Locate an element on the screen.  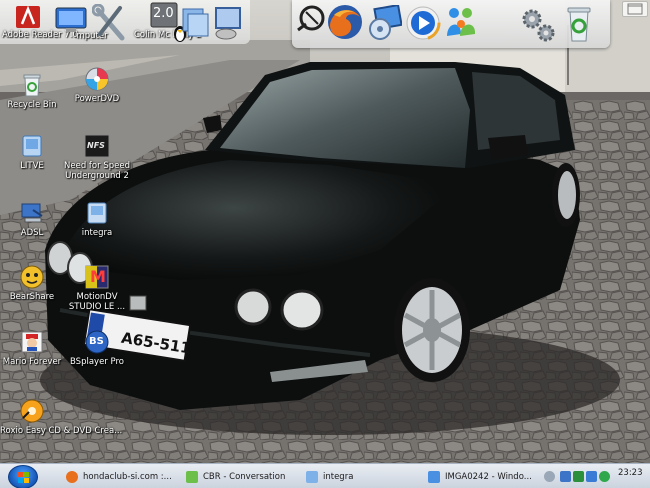
integra-folder-icon is located at coordinates (97, 213).